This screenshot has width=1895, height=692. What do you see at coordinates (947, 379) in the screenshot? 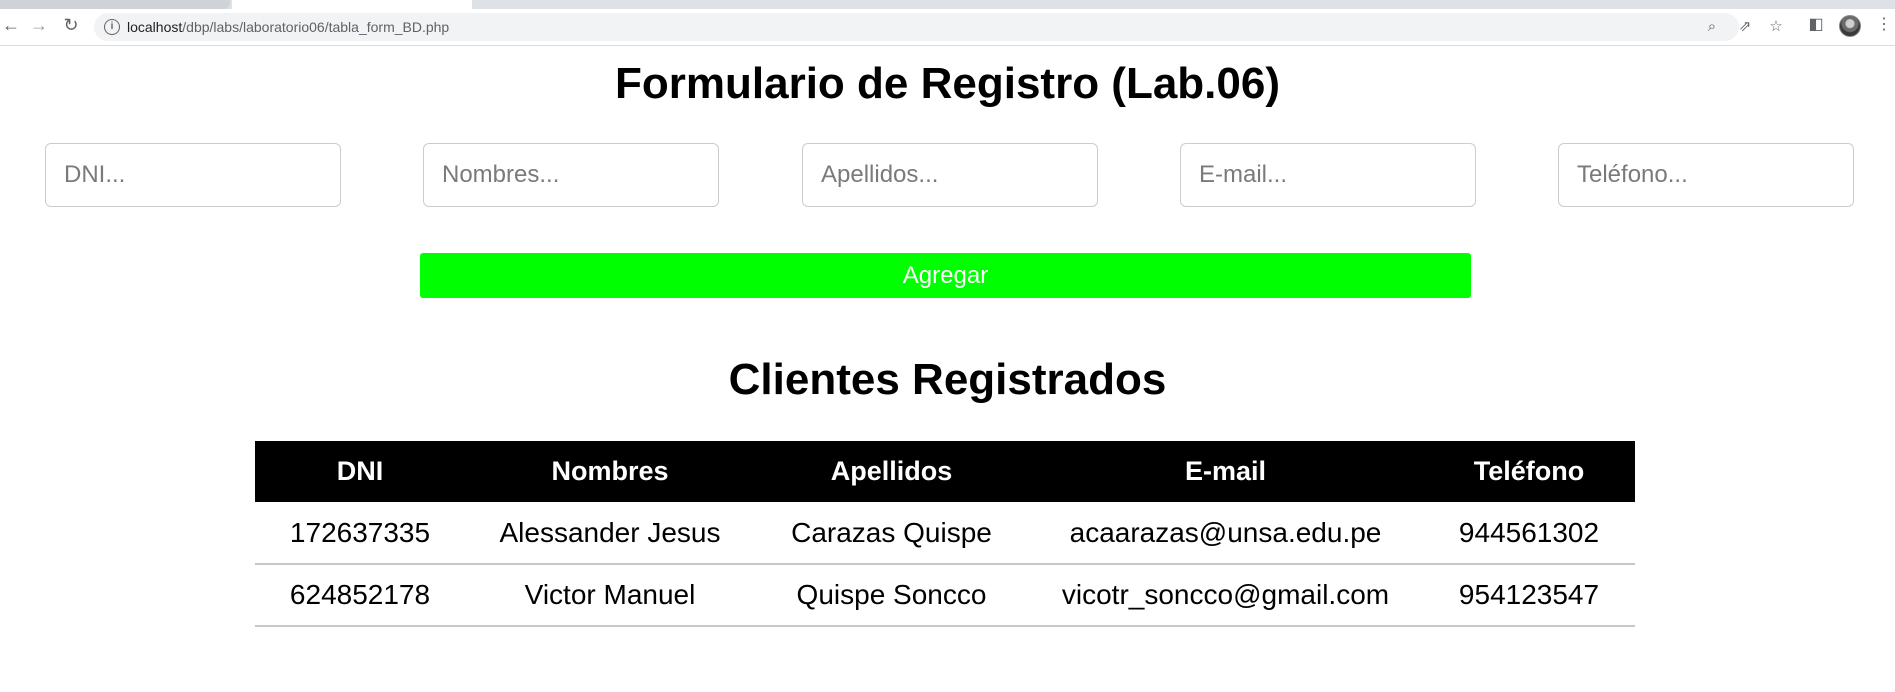
I see `clientes-title: Clientes Registrados` at bounding box center [947, 379].